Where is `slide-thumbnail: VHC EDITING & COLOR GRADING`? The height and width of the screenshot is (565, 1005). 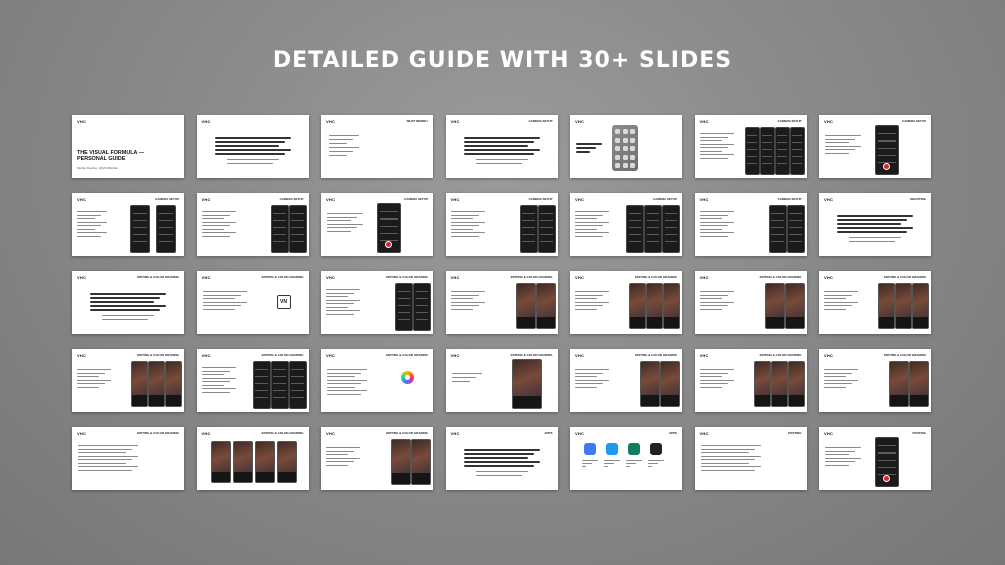
slide-thumbnail: VHC EDITING & COLOR GRADING is located at coordinates (252, 458).